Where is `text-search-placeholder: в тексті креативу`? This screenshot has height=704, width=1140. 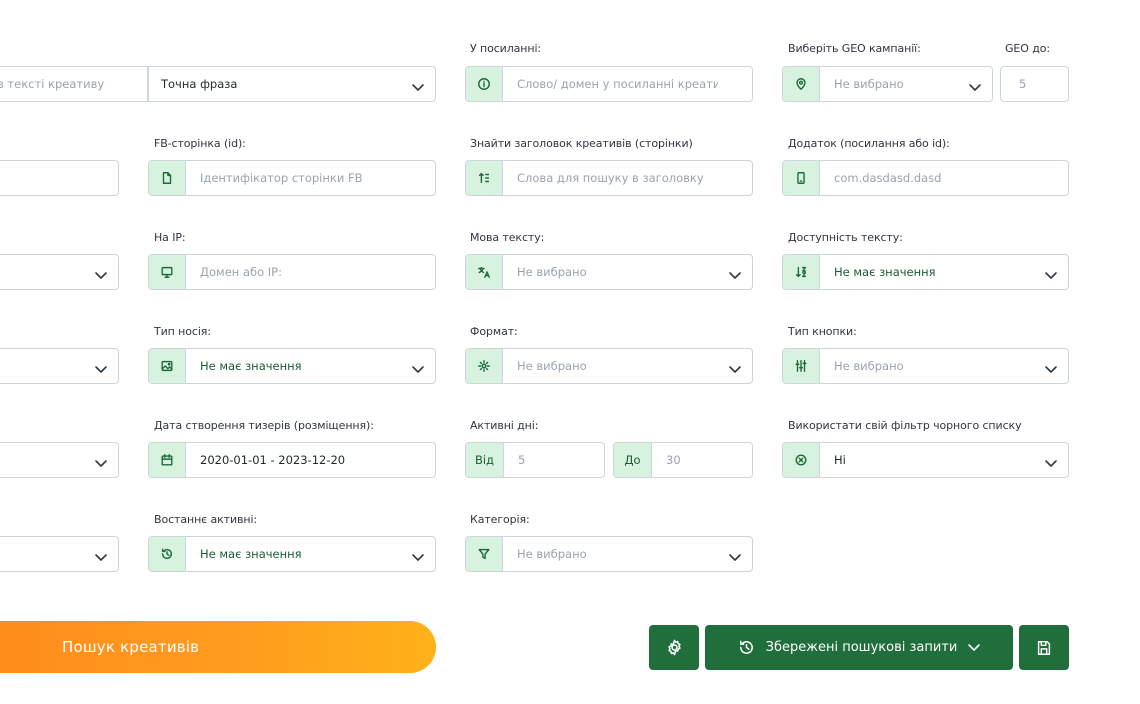
text-search-placeholder: в тексті креативу is located at coordinates (52, 84).